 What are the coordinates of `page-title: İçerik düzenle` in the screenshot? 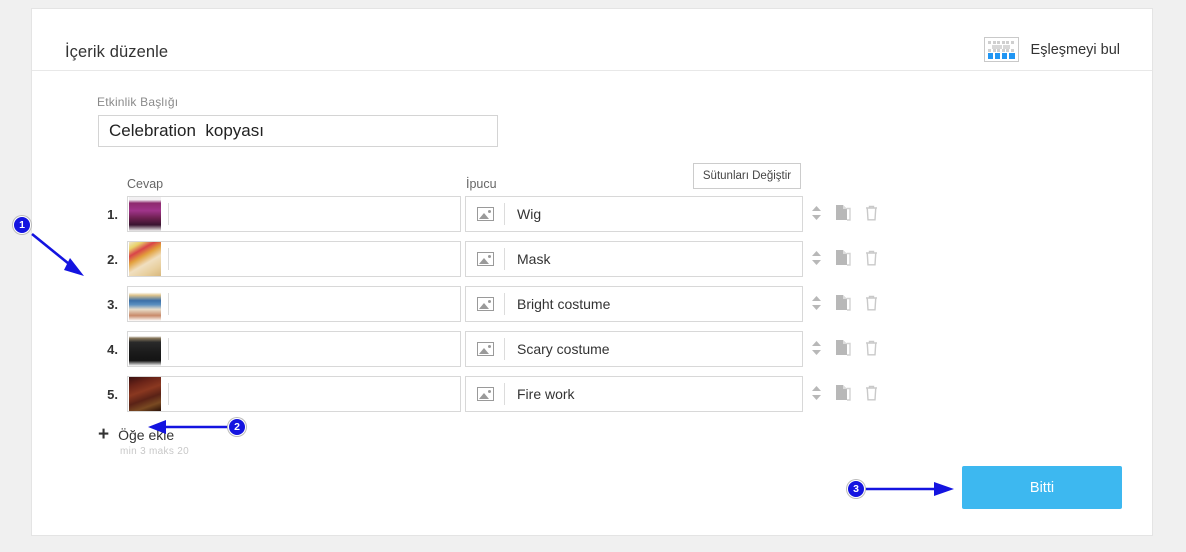 It's located at (117, 52).